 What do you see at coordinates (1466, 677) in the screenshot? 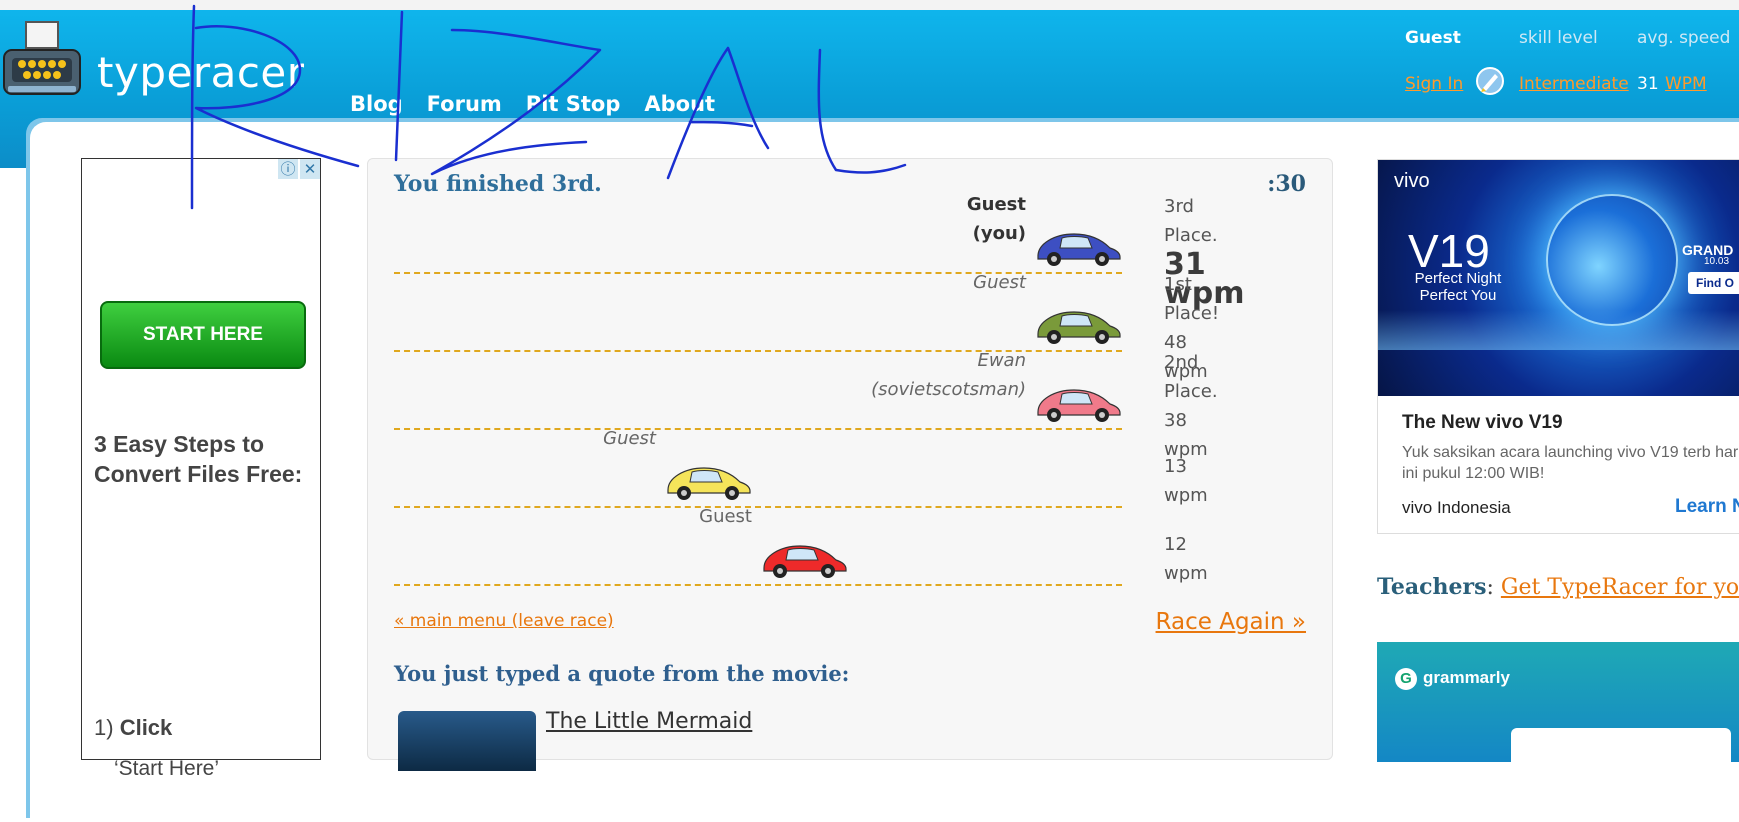
I see `grammarly-wordmark: grammarly` at bounding box center [1466, 677].